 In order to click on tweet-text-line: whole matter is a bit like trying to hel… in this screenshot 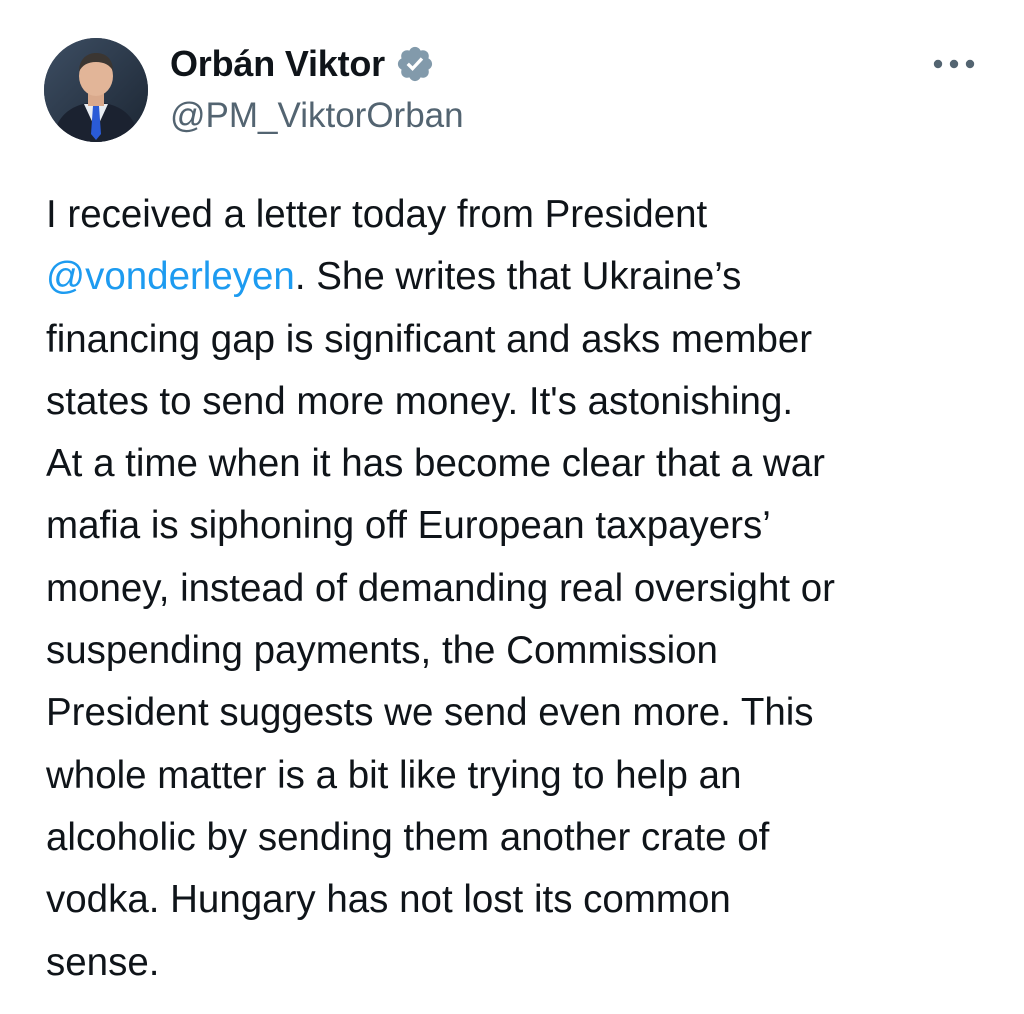, I will do `click(394, 775)`.